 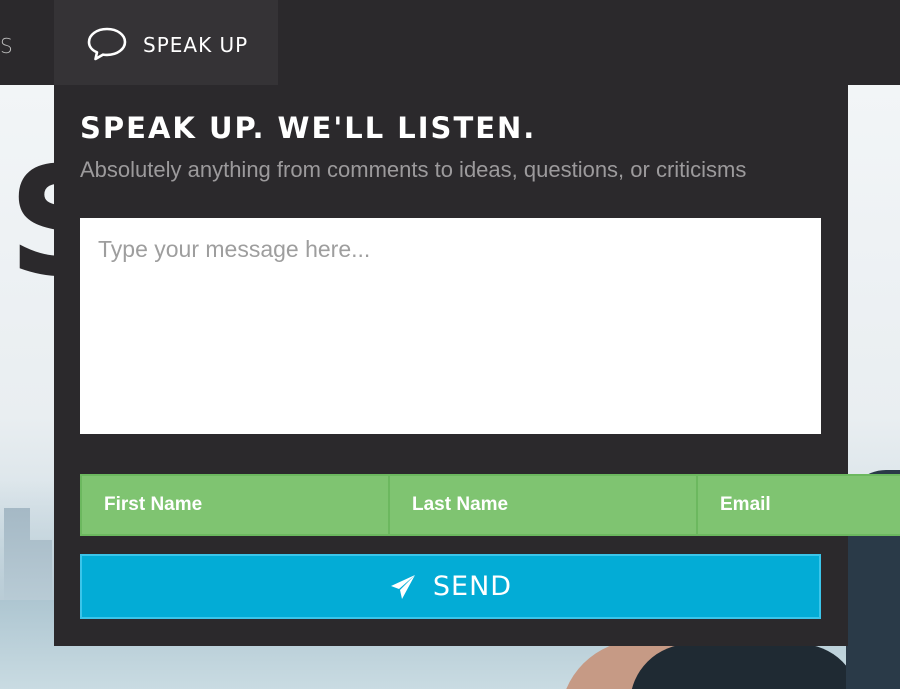 I want to click on tab-label: SPEAK UP, so click(x=196, y=45).